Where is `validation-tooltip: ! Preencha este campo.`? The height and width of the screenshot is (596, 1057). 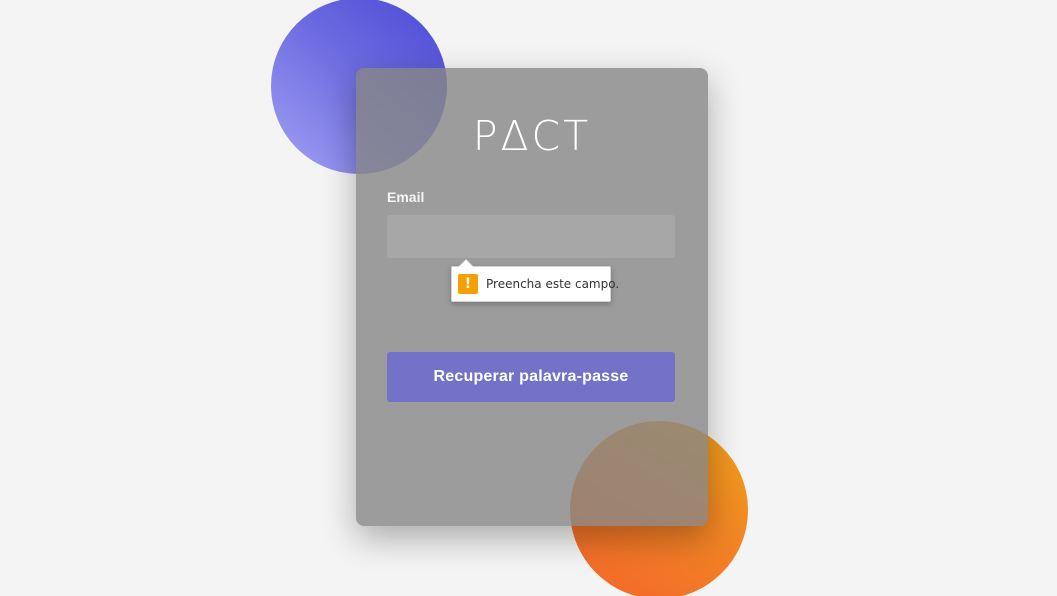 validation-tooltip: ! Preencha este campo. is located at coordinates (535, 280).